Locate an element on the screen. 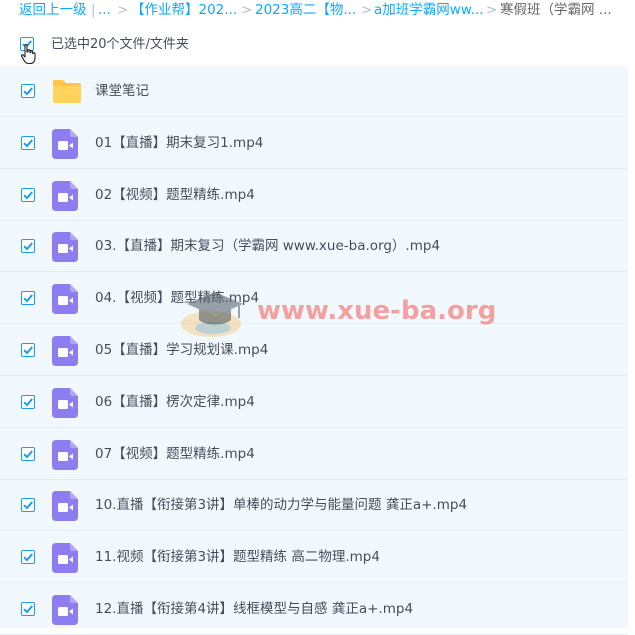  folder-icon is located at coordinates (66, 91).